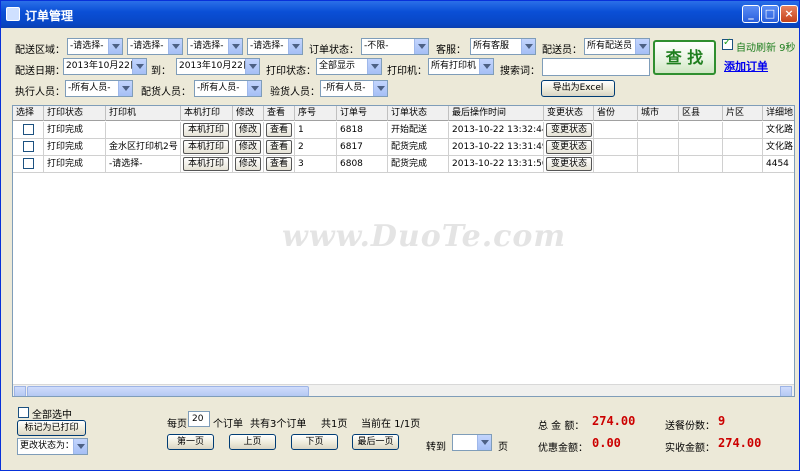  What do you see at coordinates (617, 46) in the screenshot?
I see `courier-select: 所有配送员` at bounding box center [617, 46].